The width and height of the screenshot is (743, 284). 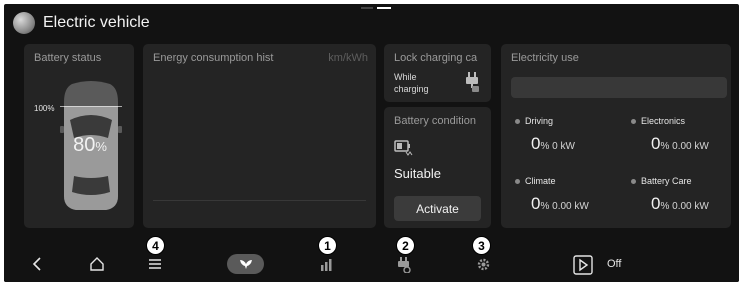 What do you see at coordinates (367, 8) in the screenshot?
I see `page-indicator-inactive` at bounding box center [367, 8].